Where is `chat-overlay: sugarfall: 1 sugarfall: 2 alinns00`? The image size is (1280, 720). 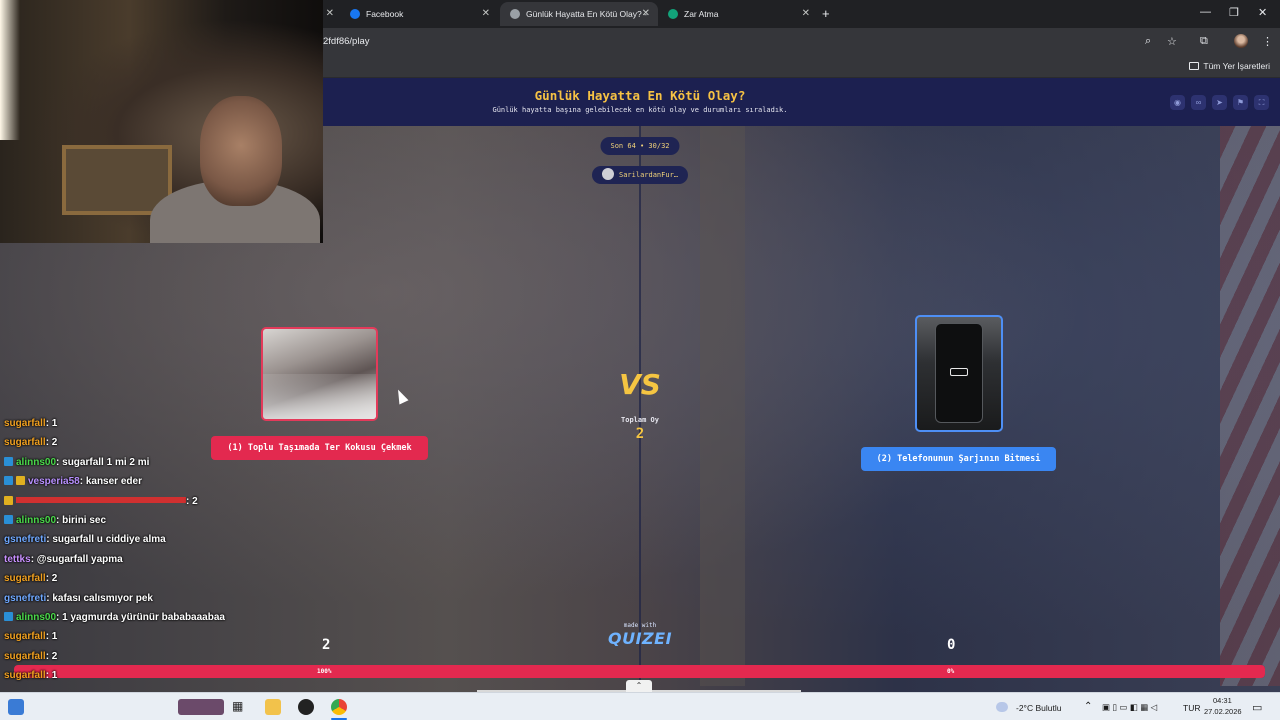
chat-overlay: sugarfall: 1 sugarfall: 2 alinns00 is located at coordinates (165, 555).